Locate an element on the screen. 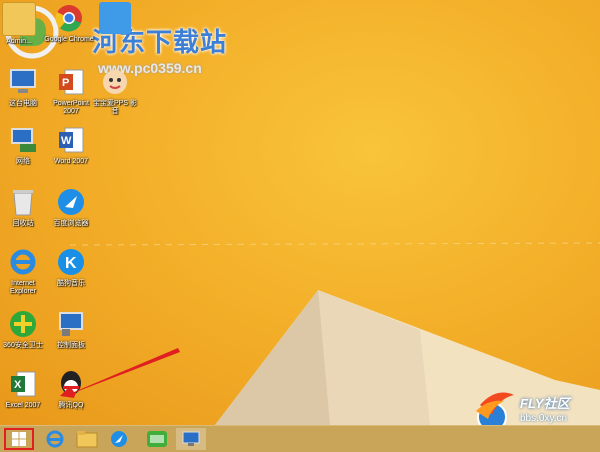 Image resolution: width=600 pixels, height=452 pixels. desktop-icon-powerpoint: P PowerPoint 2007 is located at coordinates (71, 91).